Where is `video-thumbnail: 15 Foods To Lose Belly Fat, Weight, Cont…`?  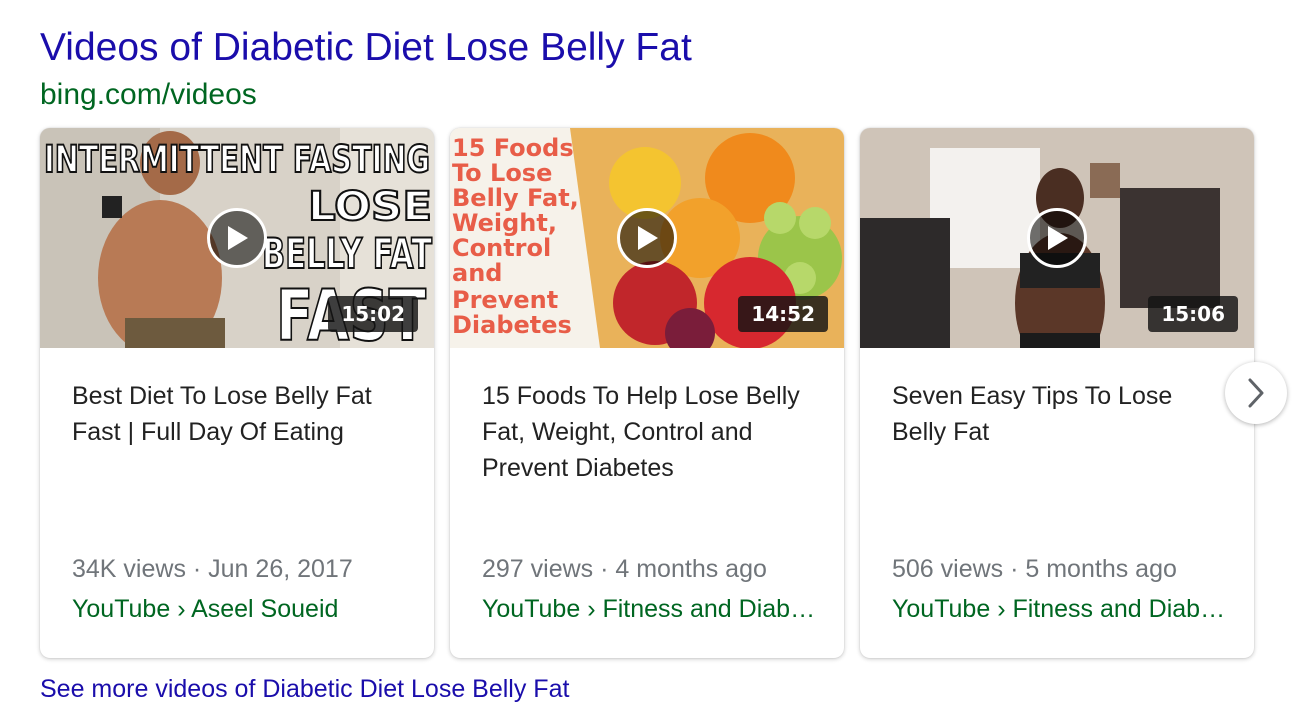
video-thumbnail: 15 Foods To Lose Belly Fat, Weight, Cont… is located at coordinates (647, 238).